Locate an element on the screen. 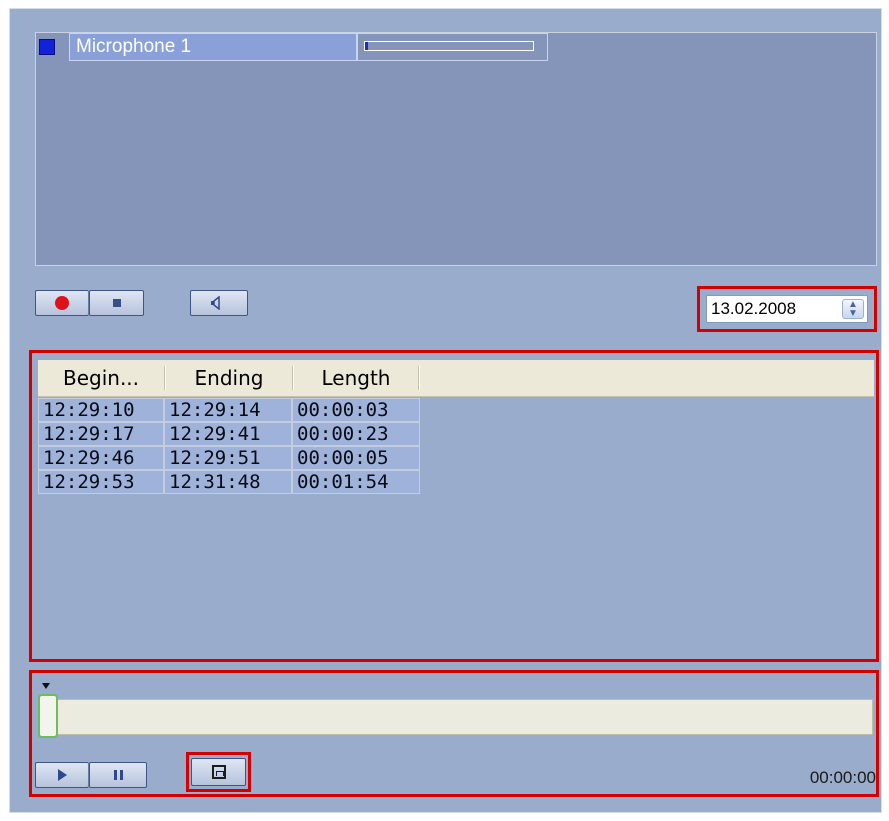  play-button is located at coordinates (62, 775).